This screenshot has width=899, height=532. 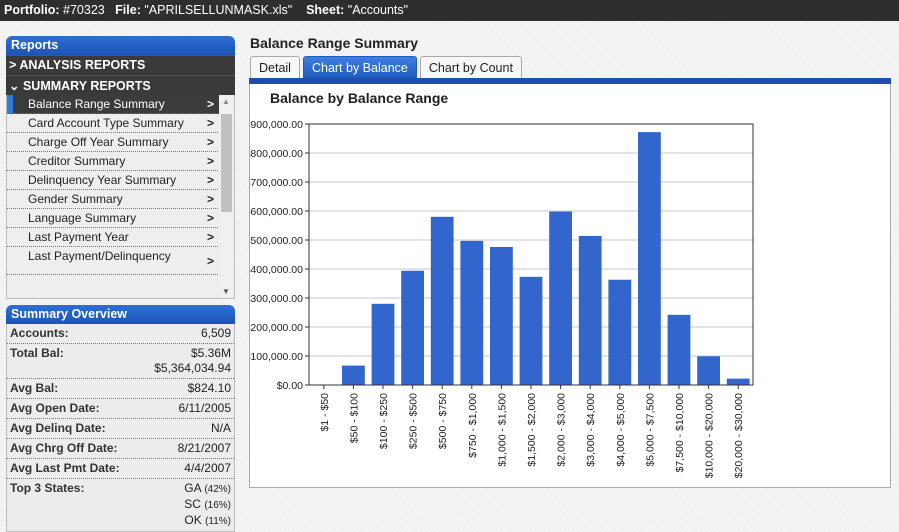 What do you see at coordinates (739, 435) in the screenshot?
I see `x-tick-label: $20,000 - $30,000` at bounding box center [739, 435].